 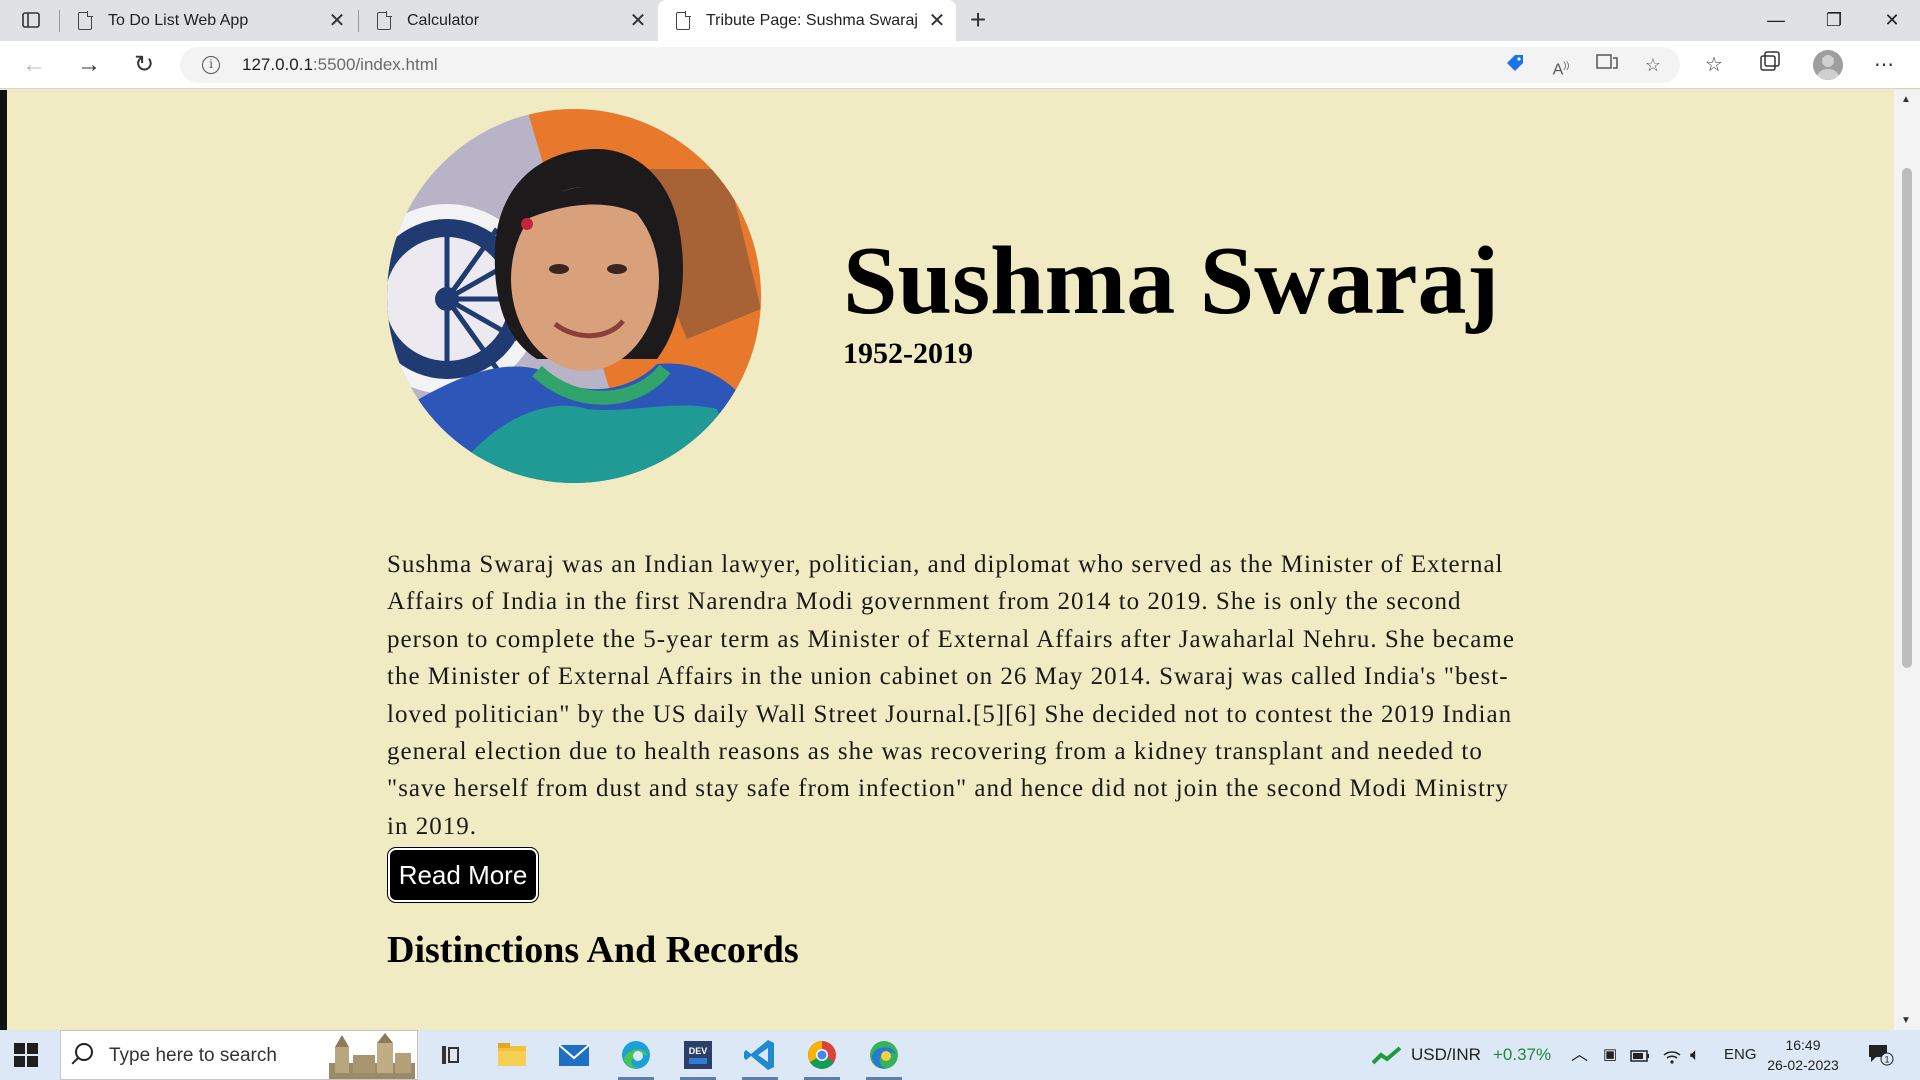 What do you see at coordinates (698, 1057) in the screenshot?
I see `dev-app-icon: DEV` at bounding box center [698, 1057].